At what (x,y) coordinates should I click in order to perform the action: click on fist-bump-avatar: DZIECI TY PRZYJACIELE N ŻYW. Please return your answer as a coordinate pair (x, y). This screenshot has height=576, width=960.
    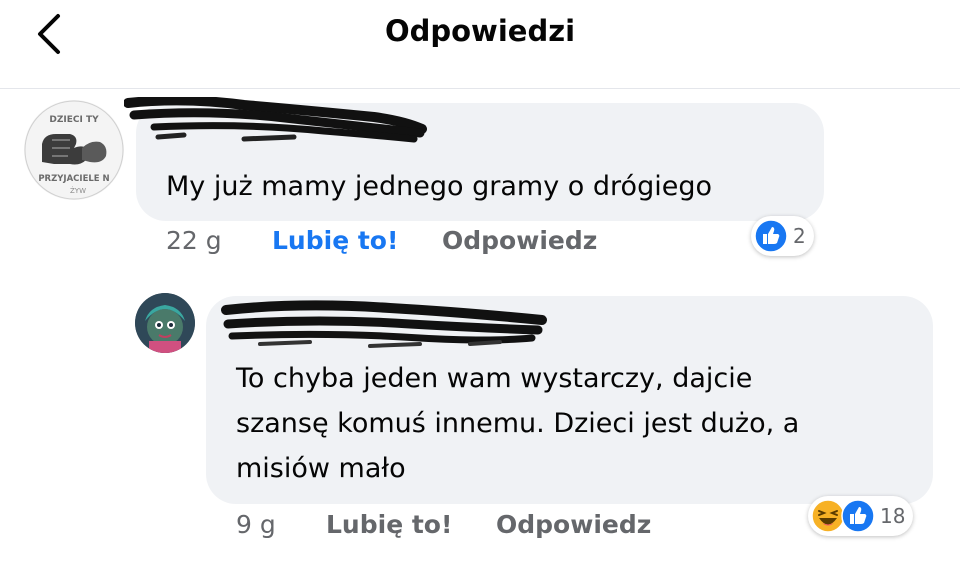
    Looking at the image, I should click on (74, 150).